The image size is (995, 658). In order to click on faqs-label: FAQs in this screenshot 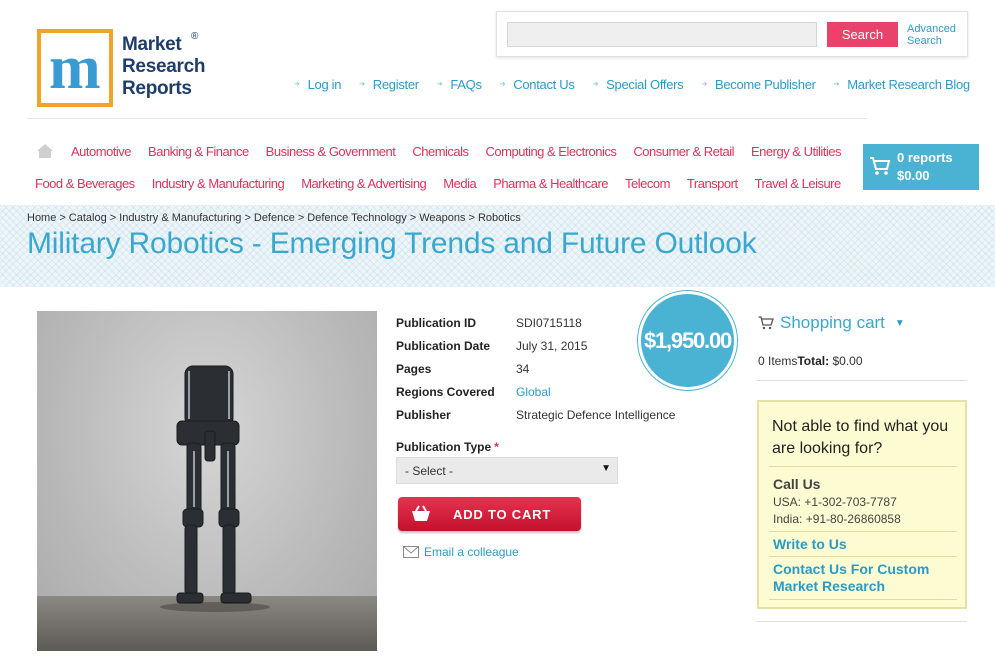, I will do `click(466, 84)`.